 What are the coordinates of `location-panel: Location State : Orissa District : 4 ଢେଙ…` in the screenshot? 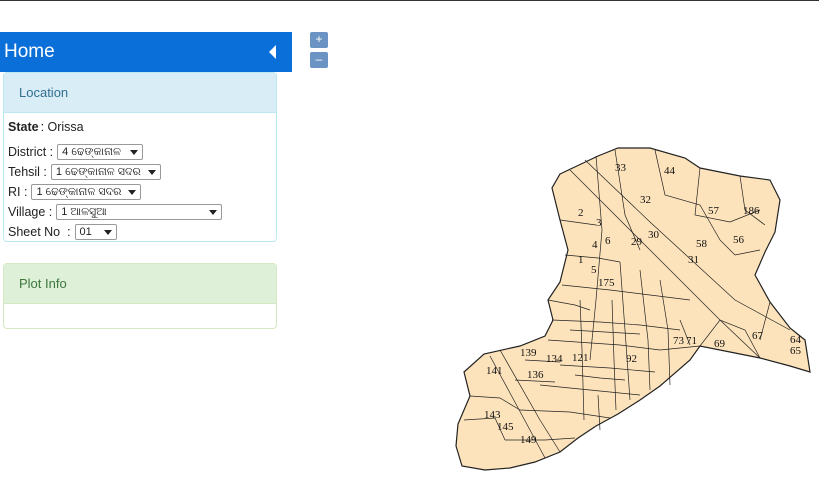 It's located at (140, 157).